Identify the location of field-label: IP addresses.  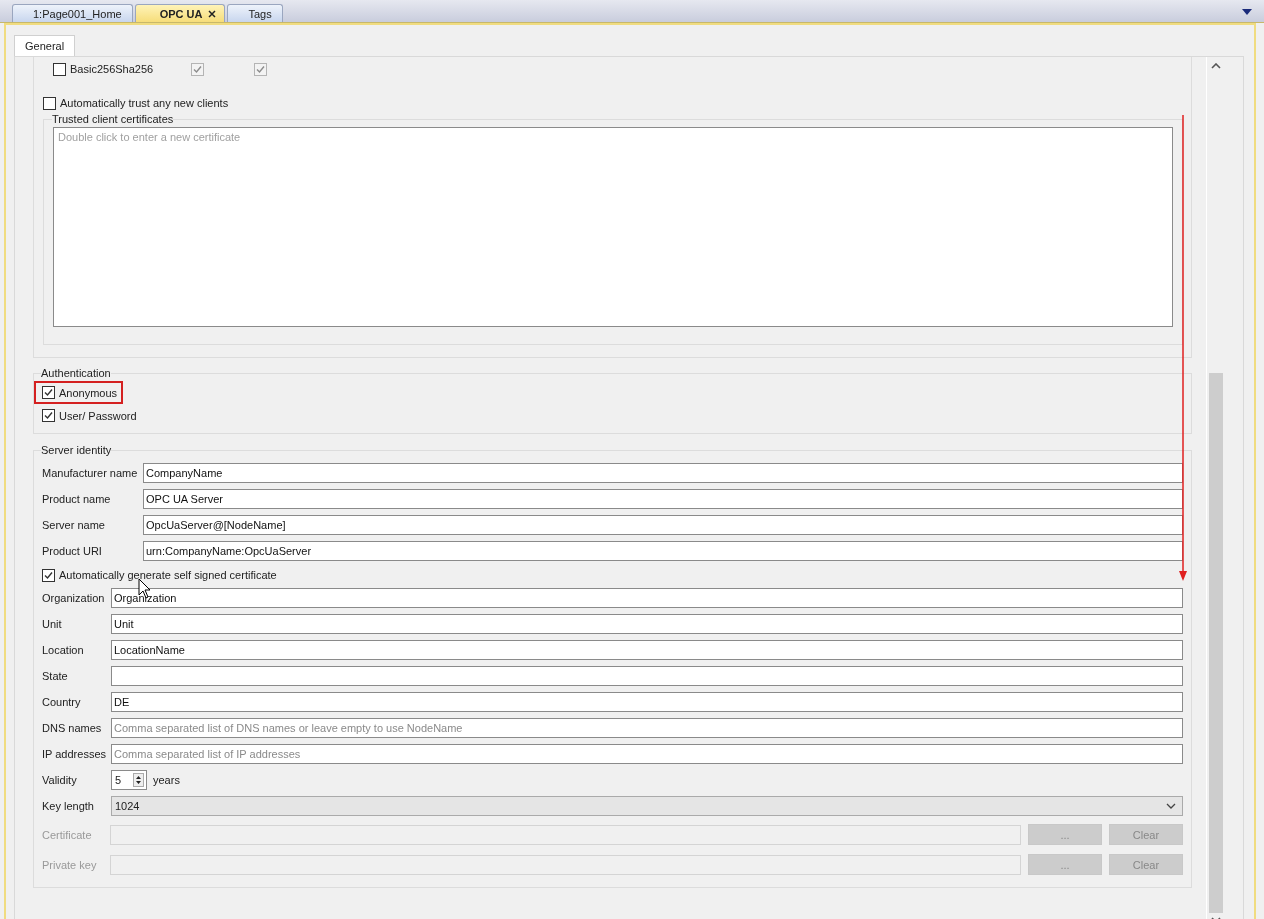
(74, 754).